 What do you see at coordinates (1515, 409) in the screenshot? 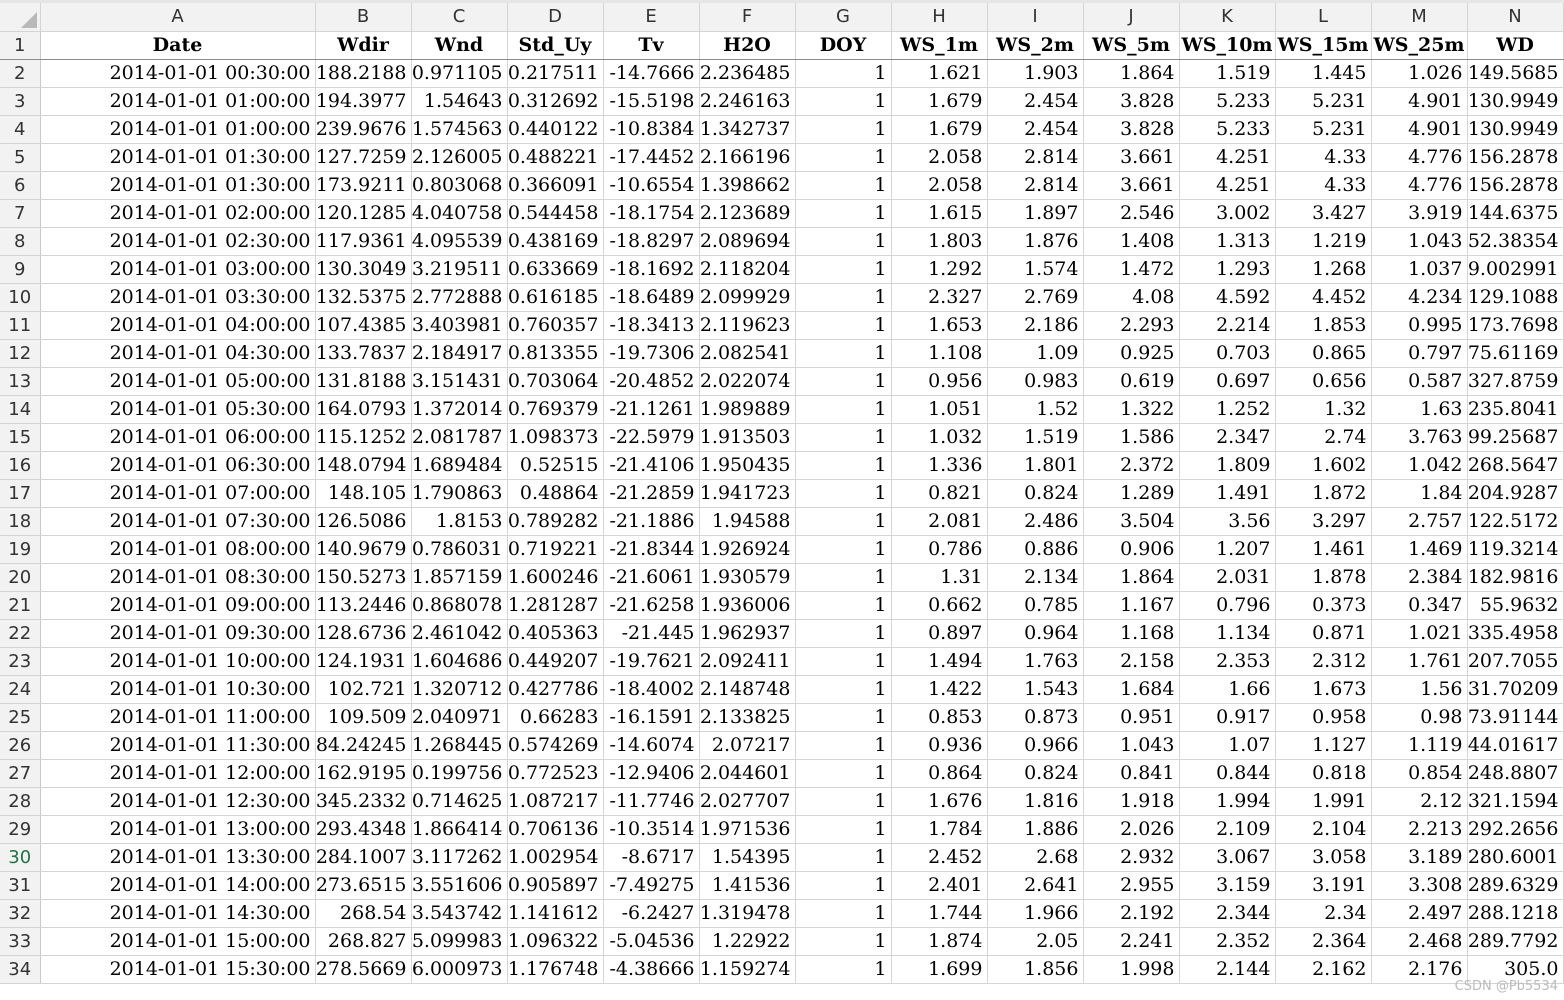
I see `data-cell: 235.8041` at bounding box center [1515, 409].